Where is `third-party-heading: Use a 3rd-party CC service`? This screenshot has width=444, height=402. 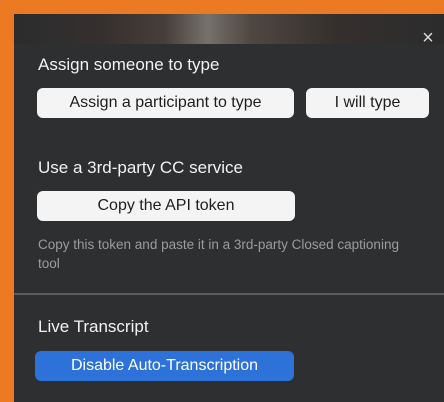 third-party-heading: Use a 3rd-party CC service is located at coordinates (141, 167).